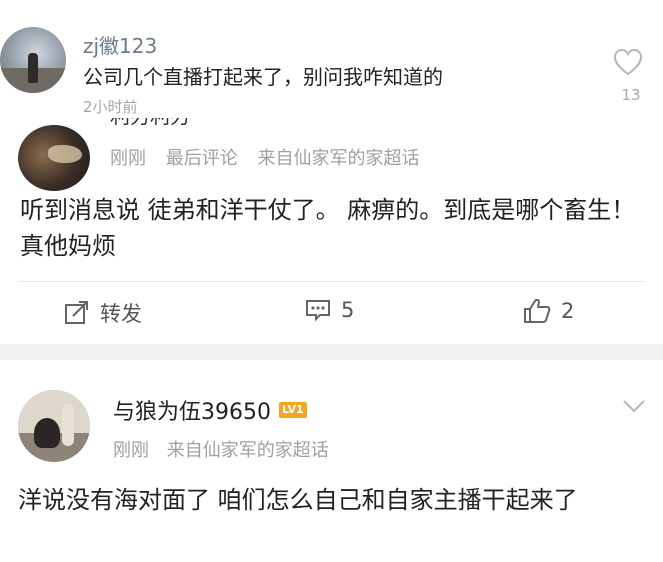 The height and width of the screenshot is (562, 663). I want to click on post-actions: 转发 5 2, so click(331, 313).